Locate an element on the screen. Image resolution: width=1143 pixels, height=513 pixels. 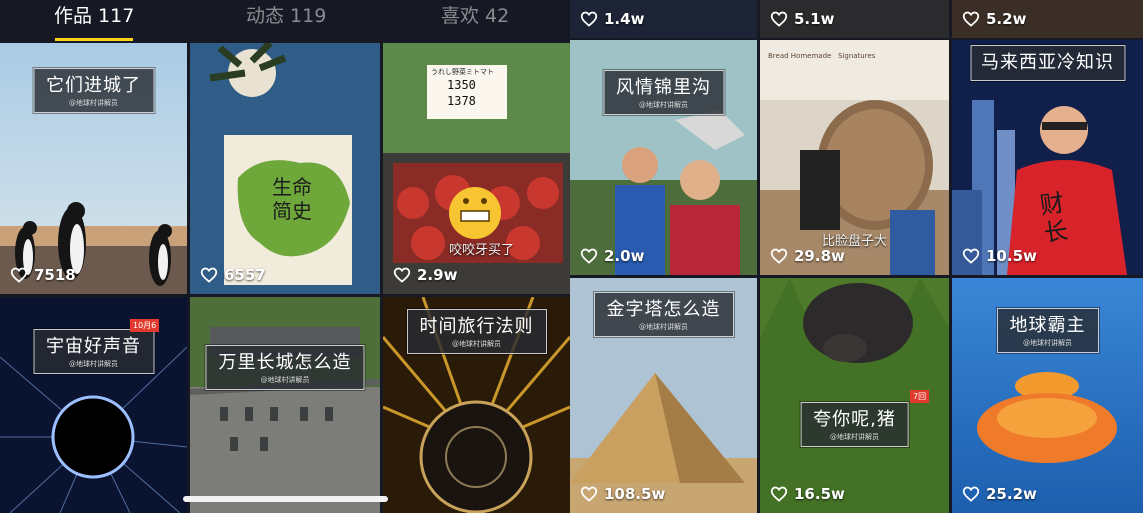
like-count: 25.2w is located at coordinates (999, 494).